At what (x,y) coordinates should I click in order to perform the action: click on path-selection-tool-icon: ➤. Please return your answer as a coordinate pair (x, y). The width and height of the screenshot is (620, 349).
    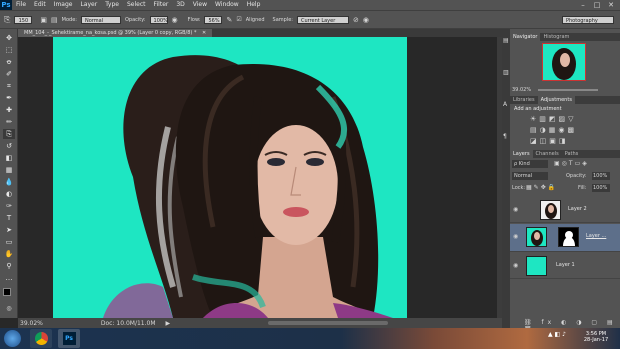
    Looking at the image, I should click on (9, 230).